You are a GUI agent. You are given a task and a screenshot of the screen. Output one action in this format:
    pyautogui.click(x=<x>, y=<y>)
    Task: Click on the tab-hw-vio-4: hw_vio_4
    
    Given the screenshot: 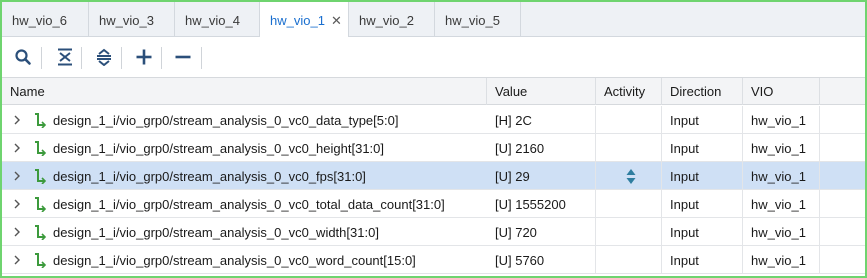 What is the action you would take?
    pyautogui.click(x=217, y=19)
    